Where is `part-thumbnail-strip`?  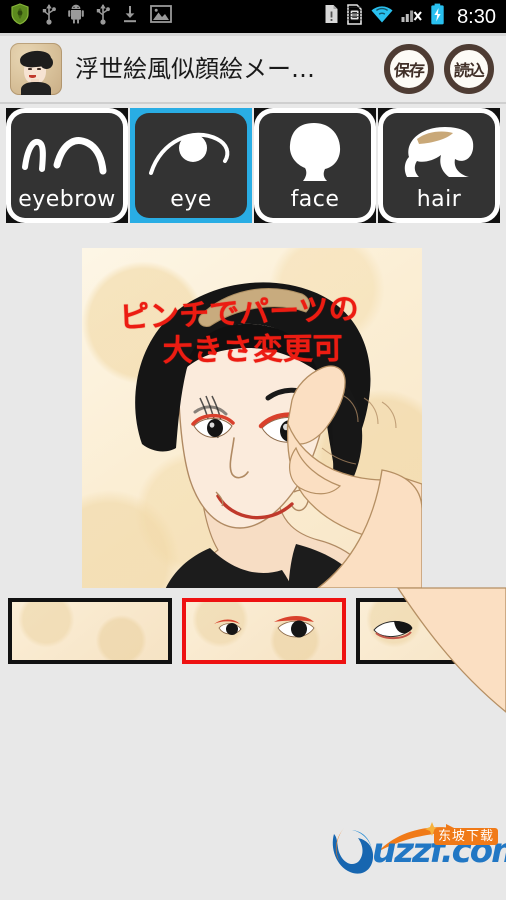
part-thumbnail-strip is located at coordinates (253, 631).